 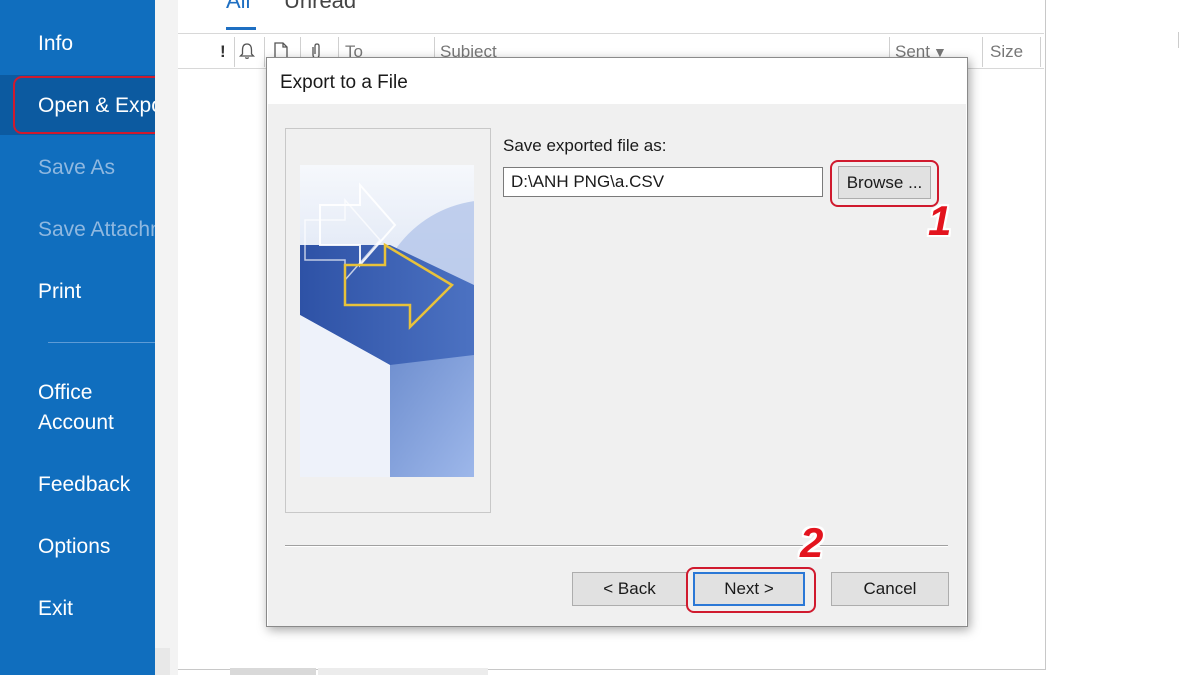 I want to click on back-button: < Back, so click(x=629, y=589).